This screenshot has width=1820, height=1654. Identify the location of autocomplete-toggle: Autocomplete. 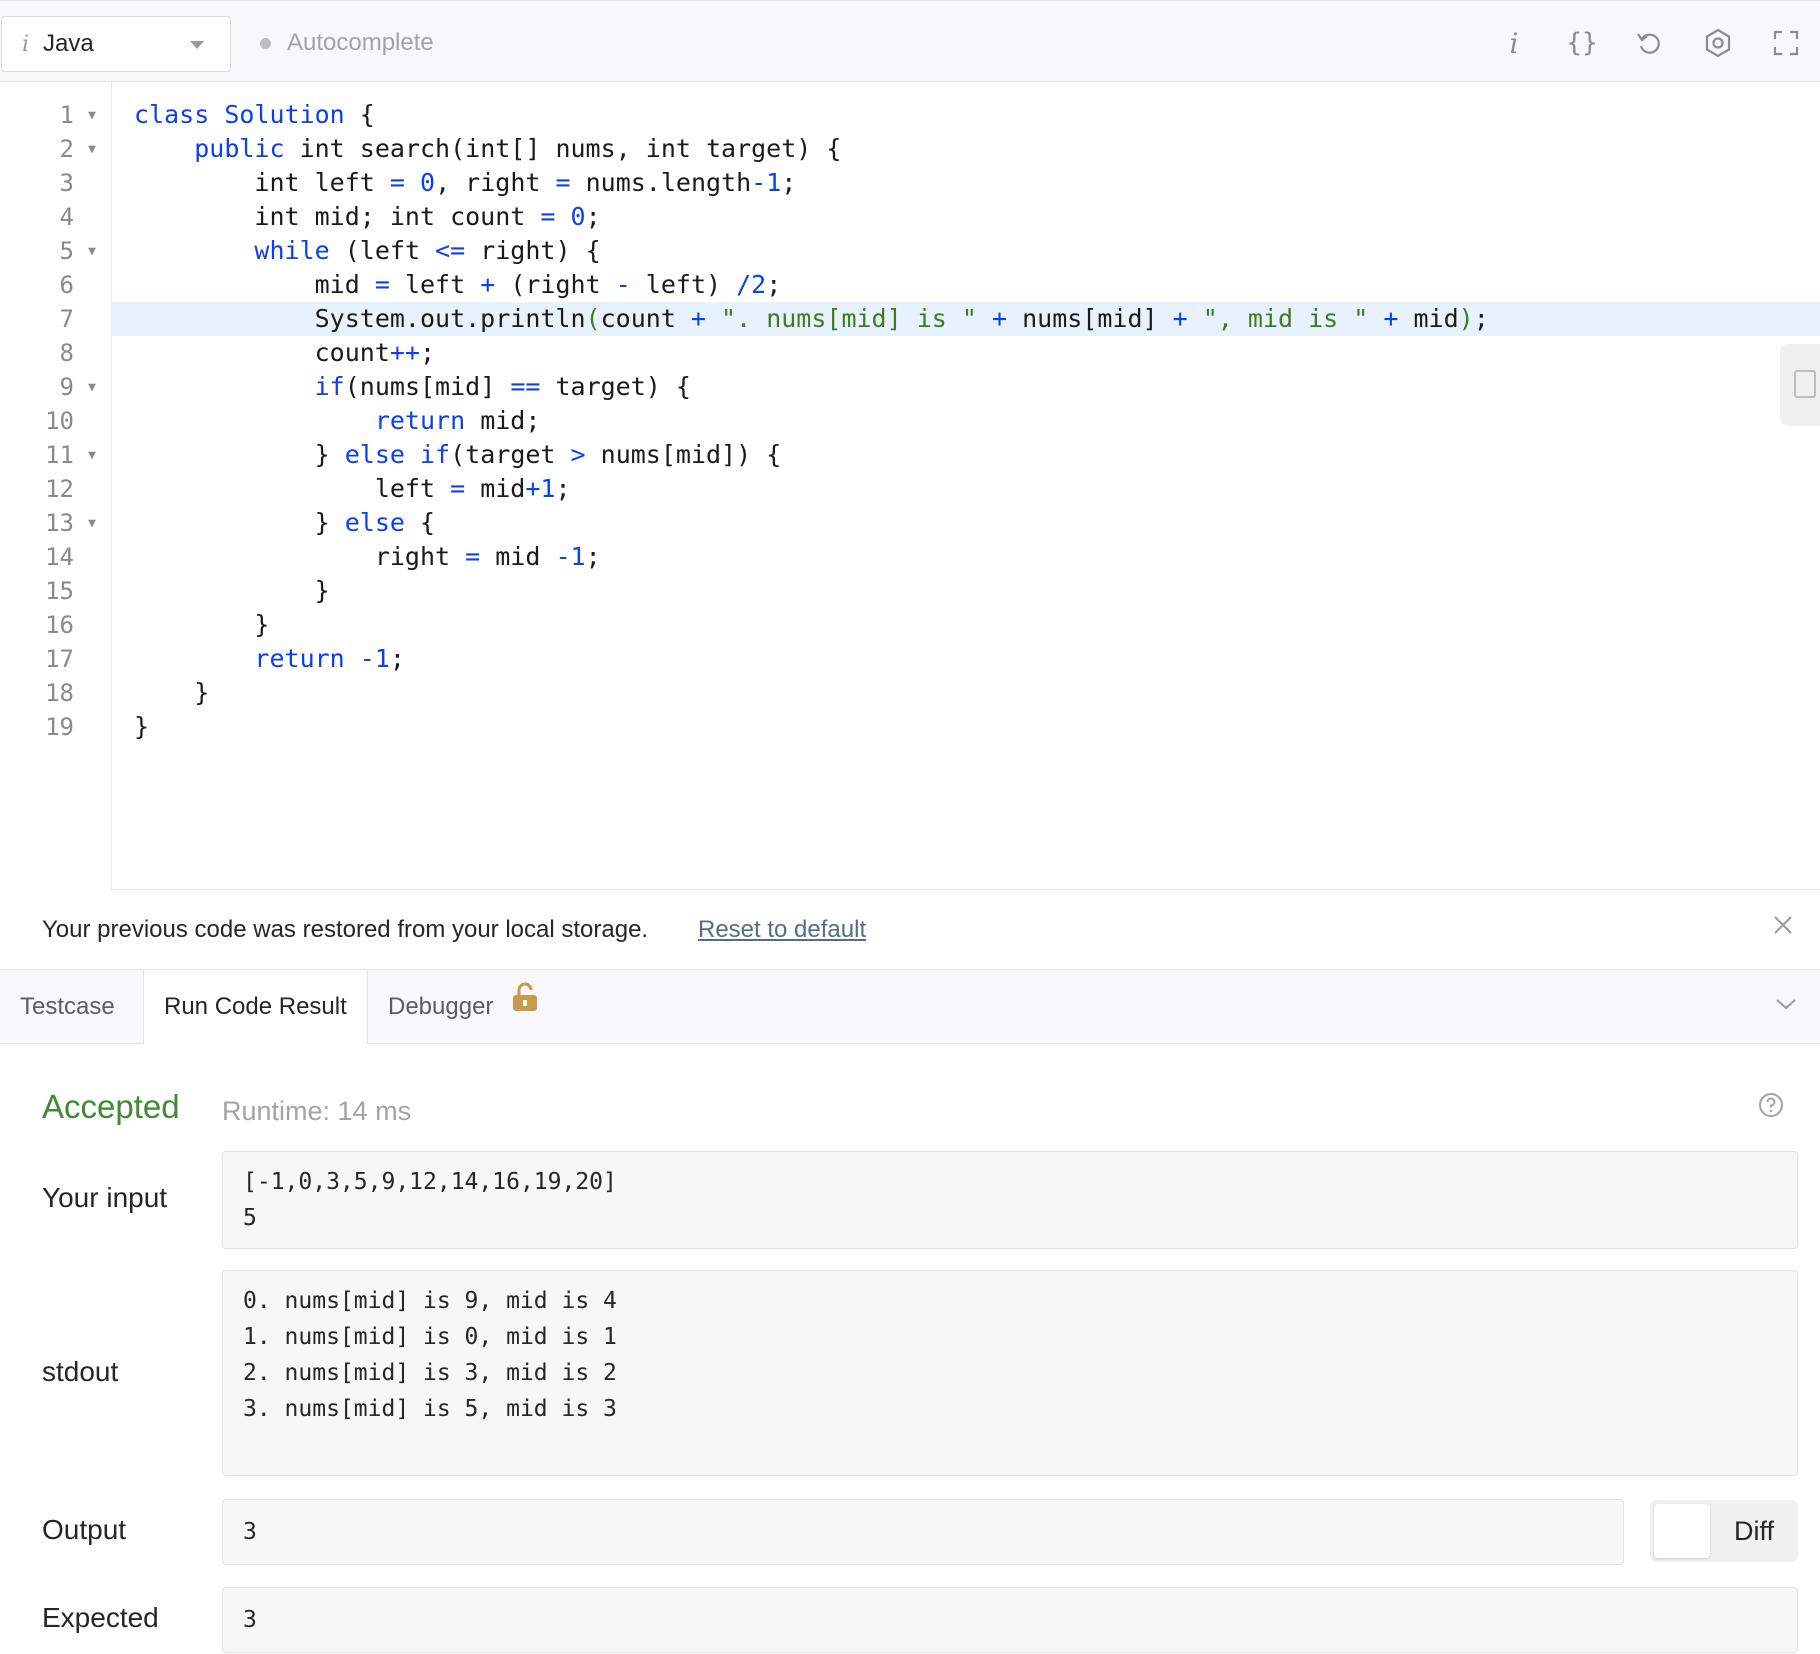
(347, 43).